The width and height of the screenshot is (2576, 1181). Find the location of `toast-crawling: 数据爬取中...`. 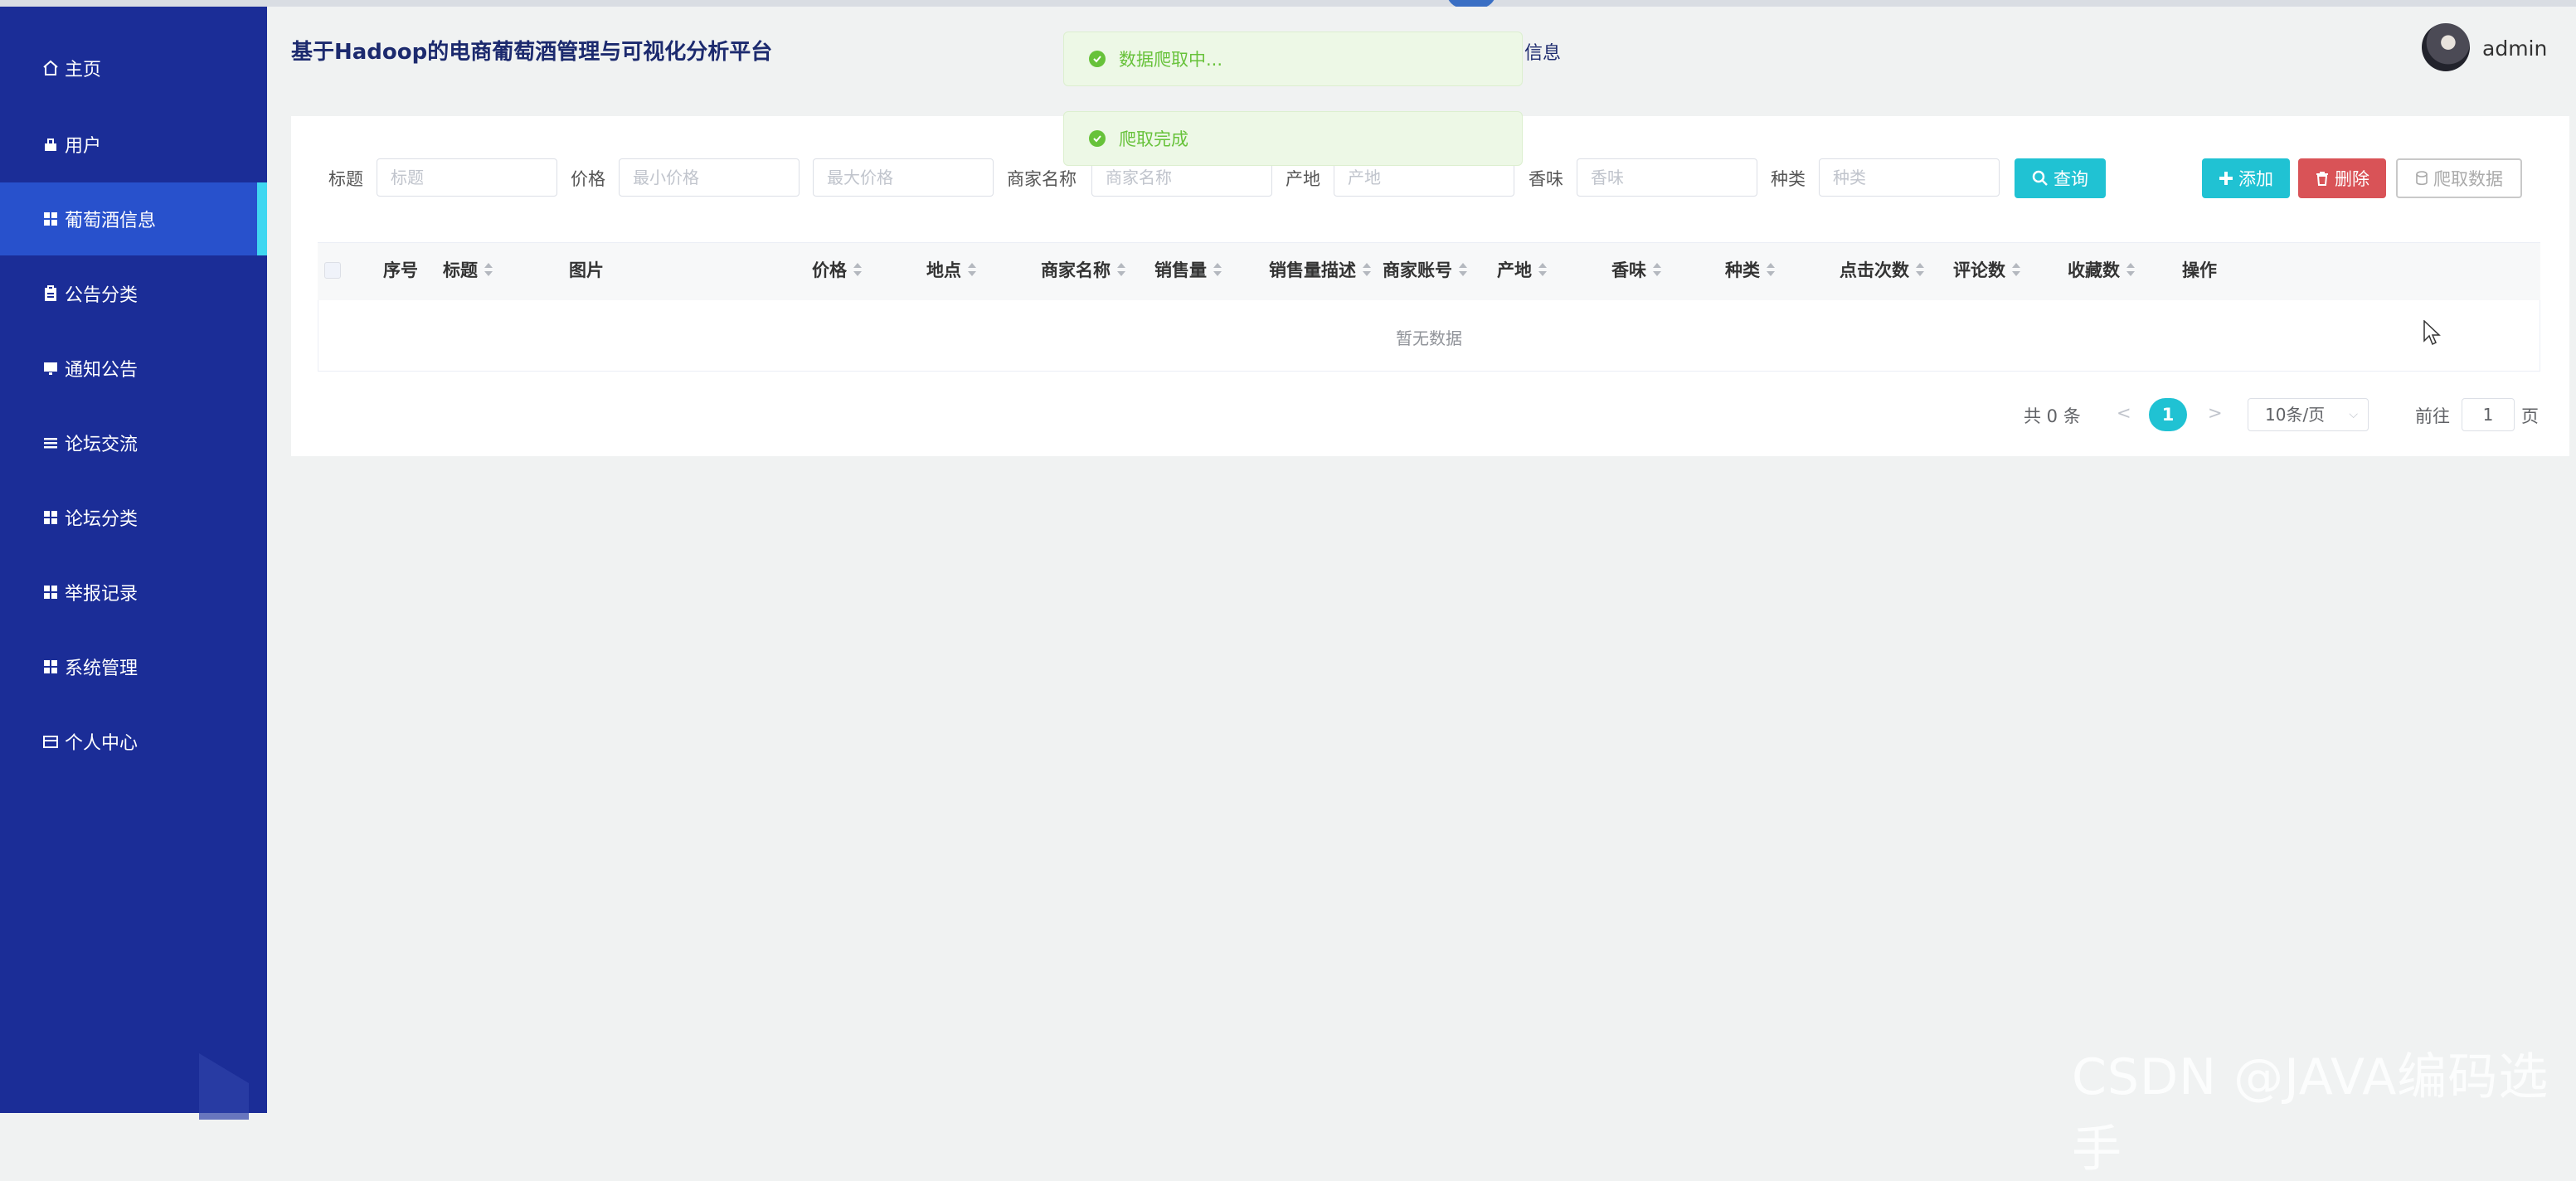

toast-crawling: 数据爬取中... is located at coordinates (1293, 59).